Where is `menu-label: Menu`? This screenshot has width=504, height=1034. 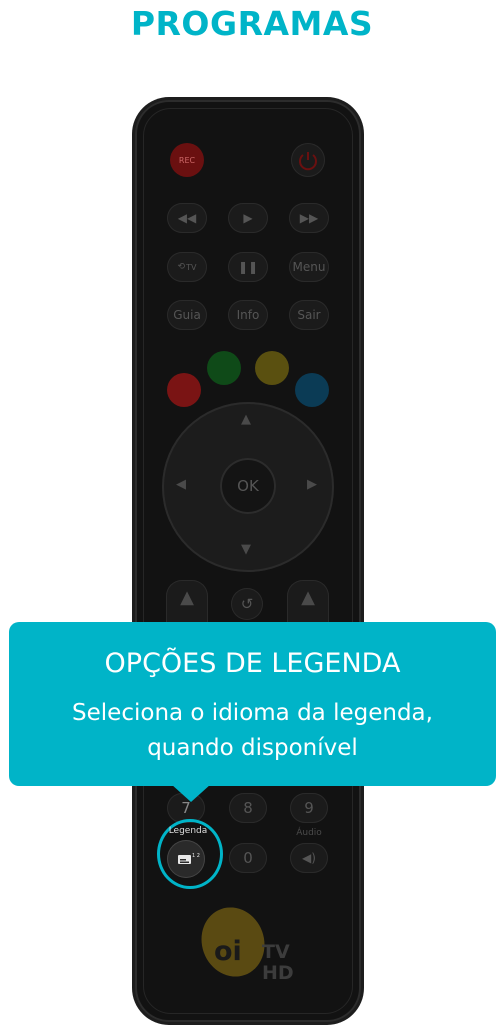
menu-label: Menu is located at coordinates (309, 267).